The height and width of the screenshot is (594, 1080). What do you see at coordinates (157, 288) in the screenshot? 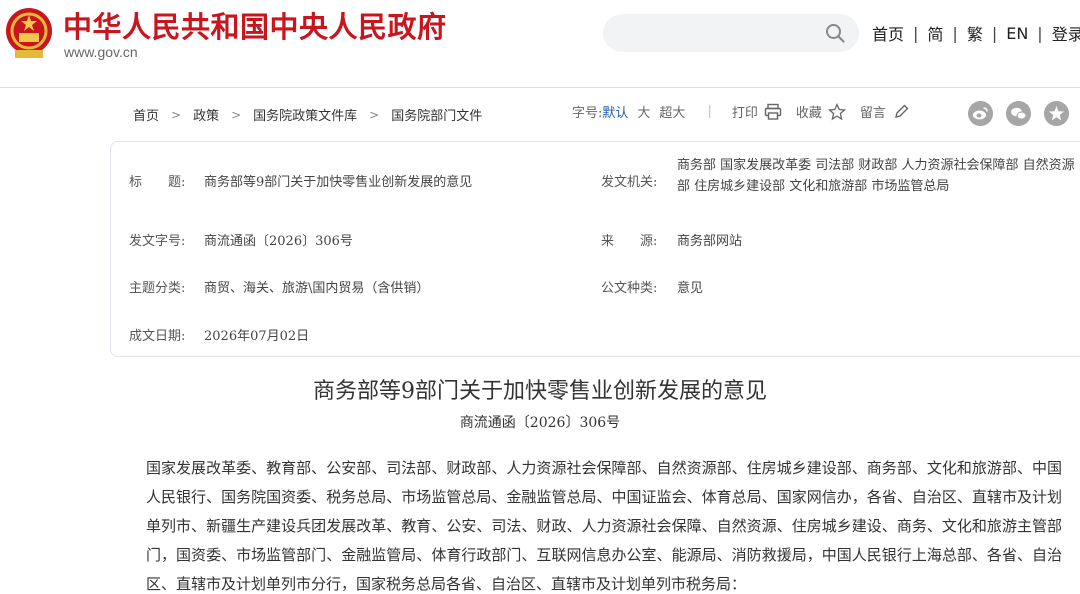
I see `topic-label: 主题分类:` at bounding box center [157, 288].